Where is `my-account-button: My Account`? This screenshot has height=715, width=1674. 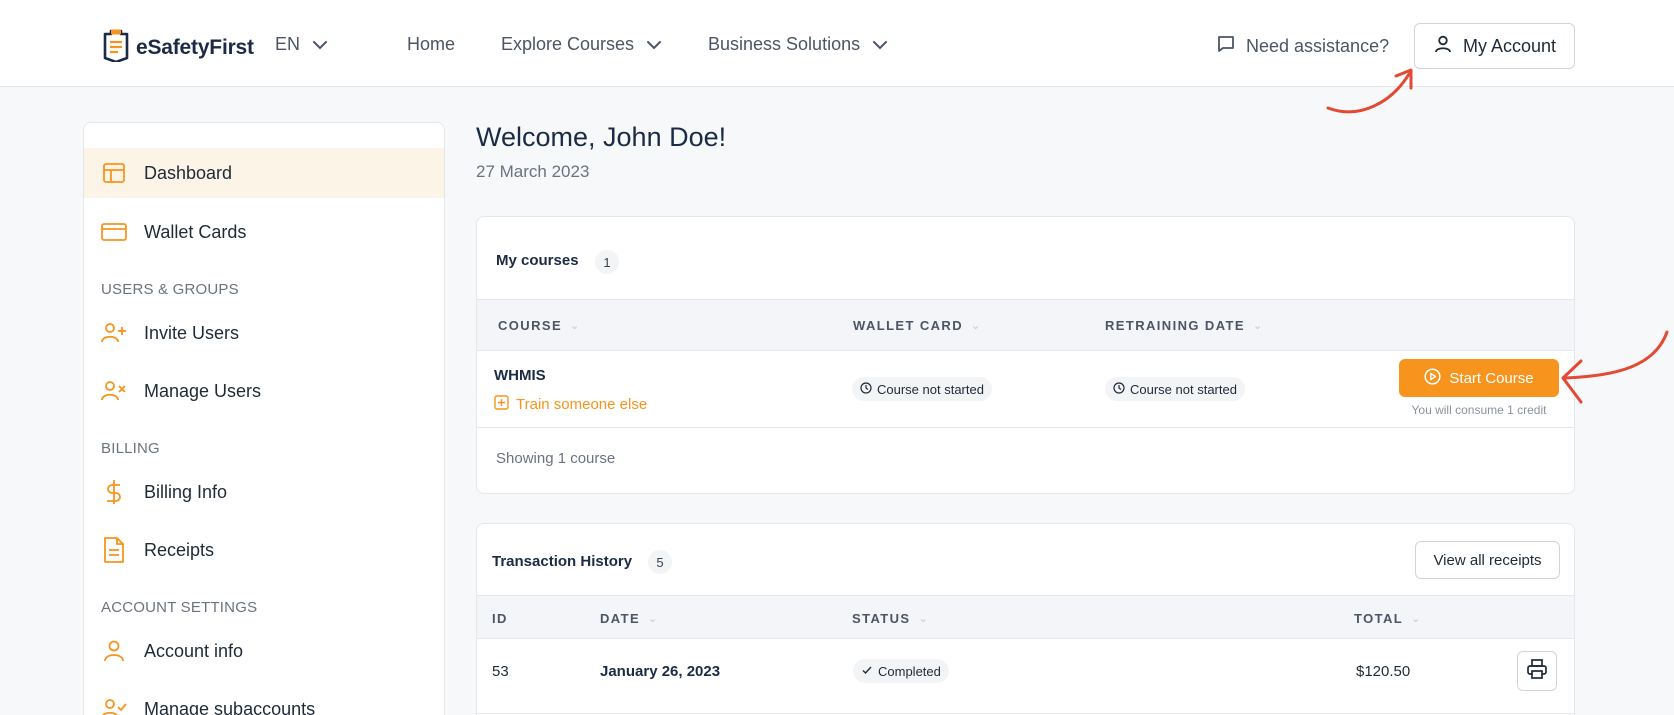
my-account-button: My Account is located at coordinates (1494, 46).